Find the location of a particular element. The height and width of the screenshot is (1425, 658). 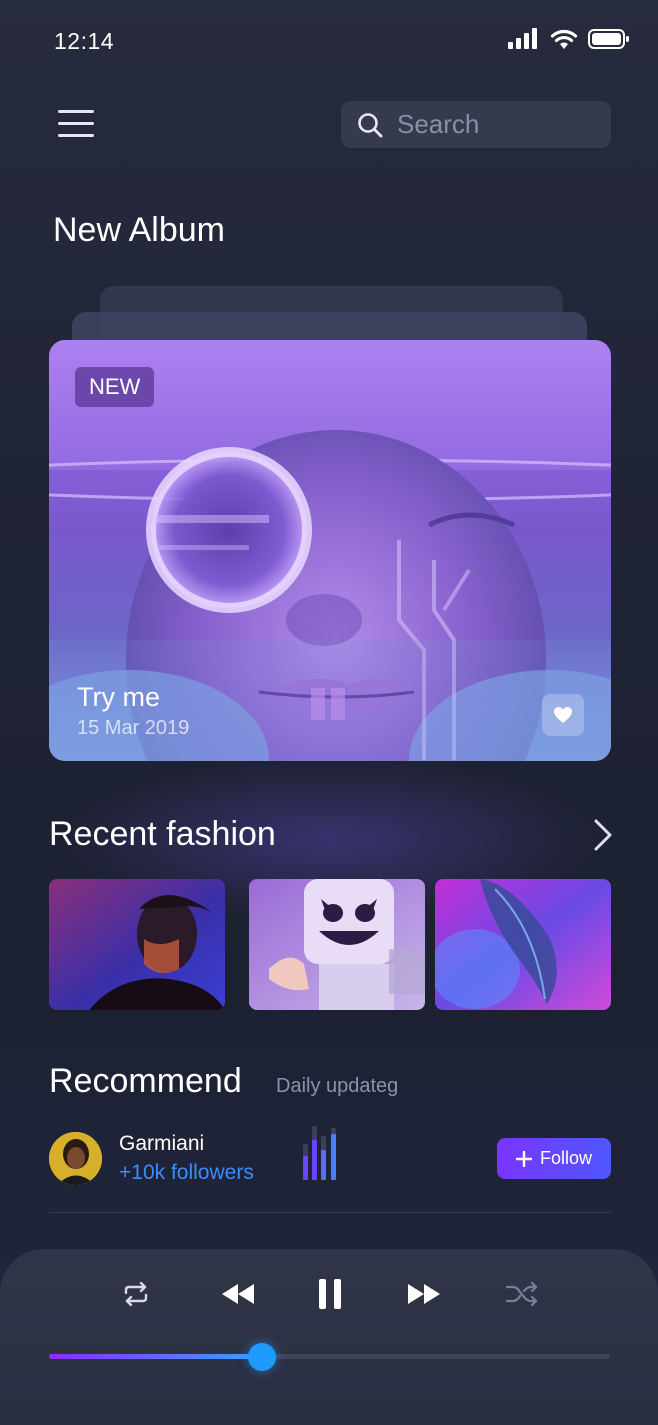

status-icons is located at coordinates (569, 39).